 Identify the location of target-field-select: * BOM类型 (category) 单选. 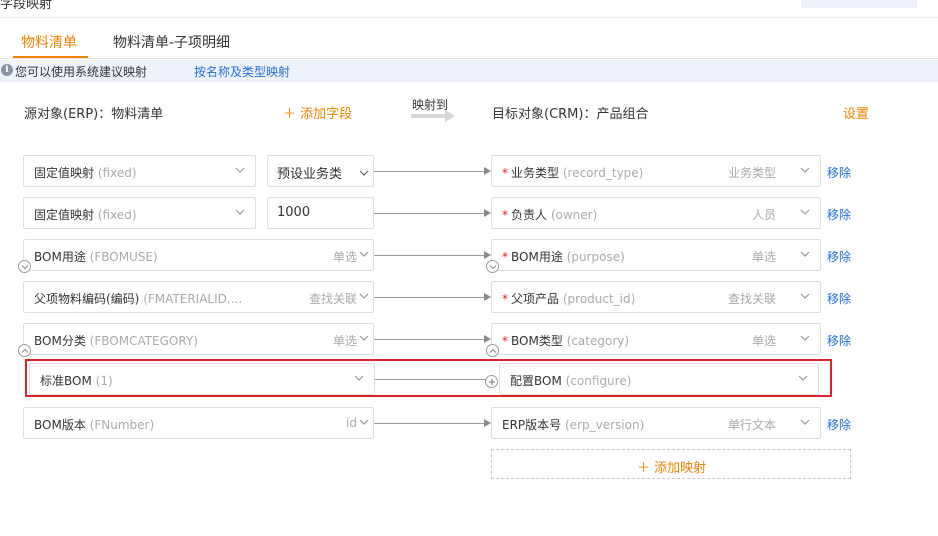
(656, 339).